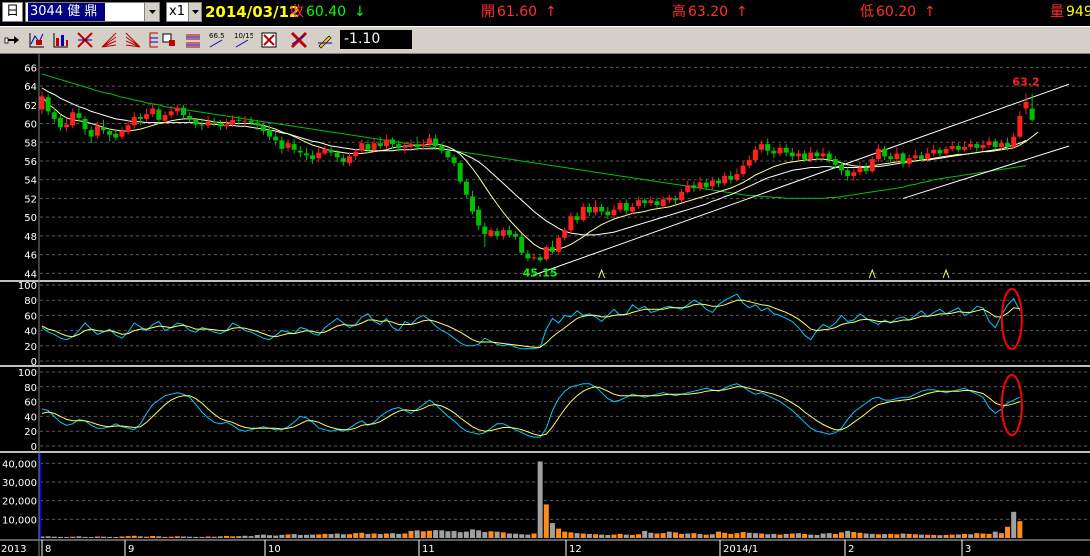 The height and width of the screenshot is (556, 1090). I want to click on fan-lines-alt-icon, so click(133, 40).